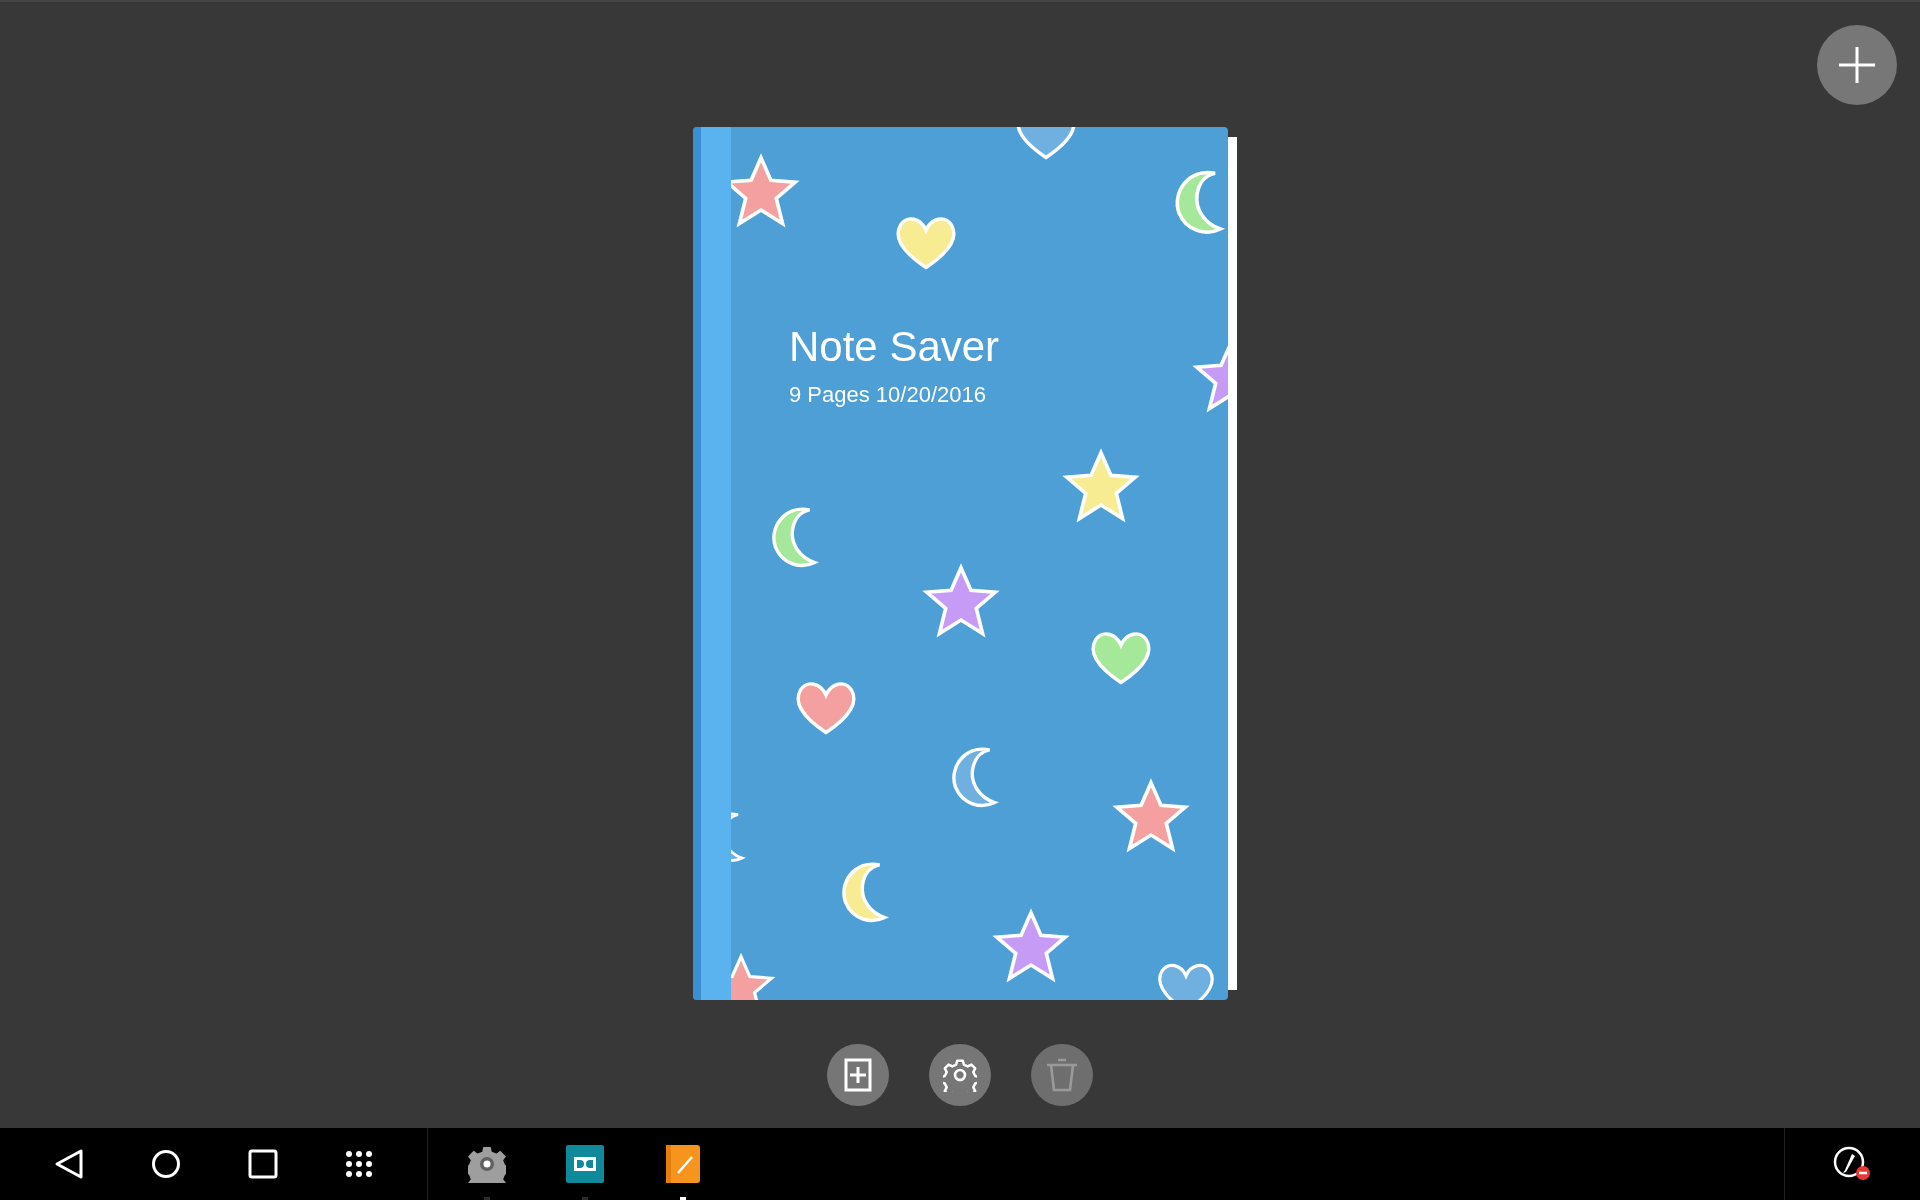 The height and width of the screenshot is (1200, 1920). I want to click on trash-icon, so click(1062, 1075).